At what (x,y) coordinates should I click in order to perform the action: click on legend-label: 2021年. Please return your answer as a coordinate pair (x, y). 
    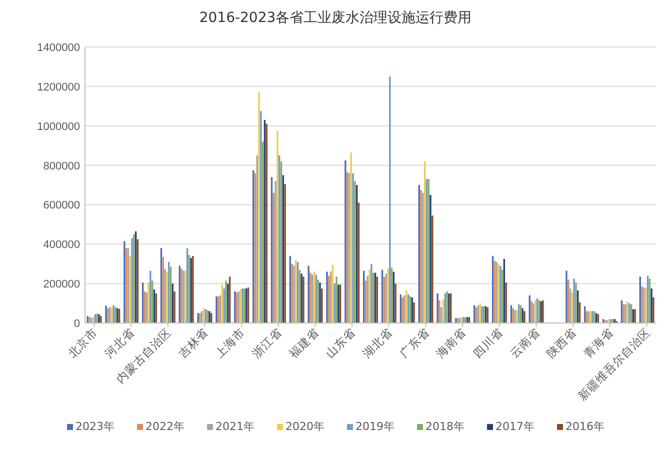
    Looking at the image, I should click on (235, 427).